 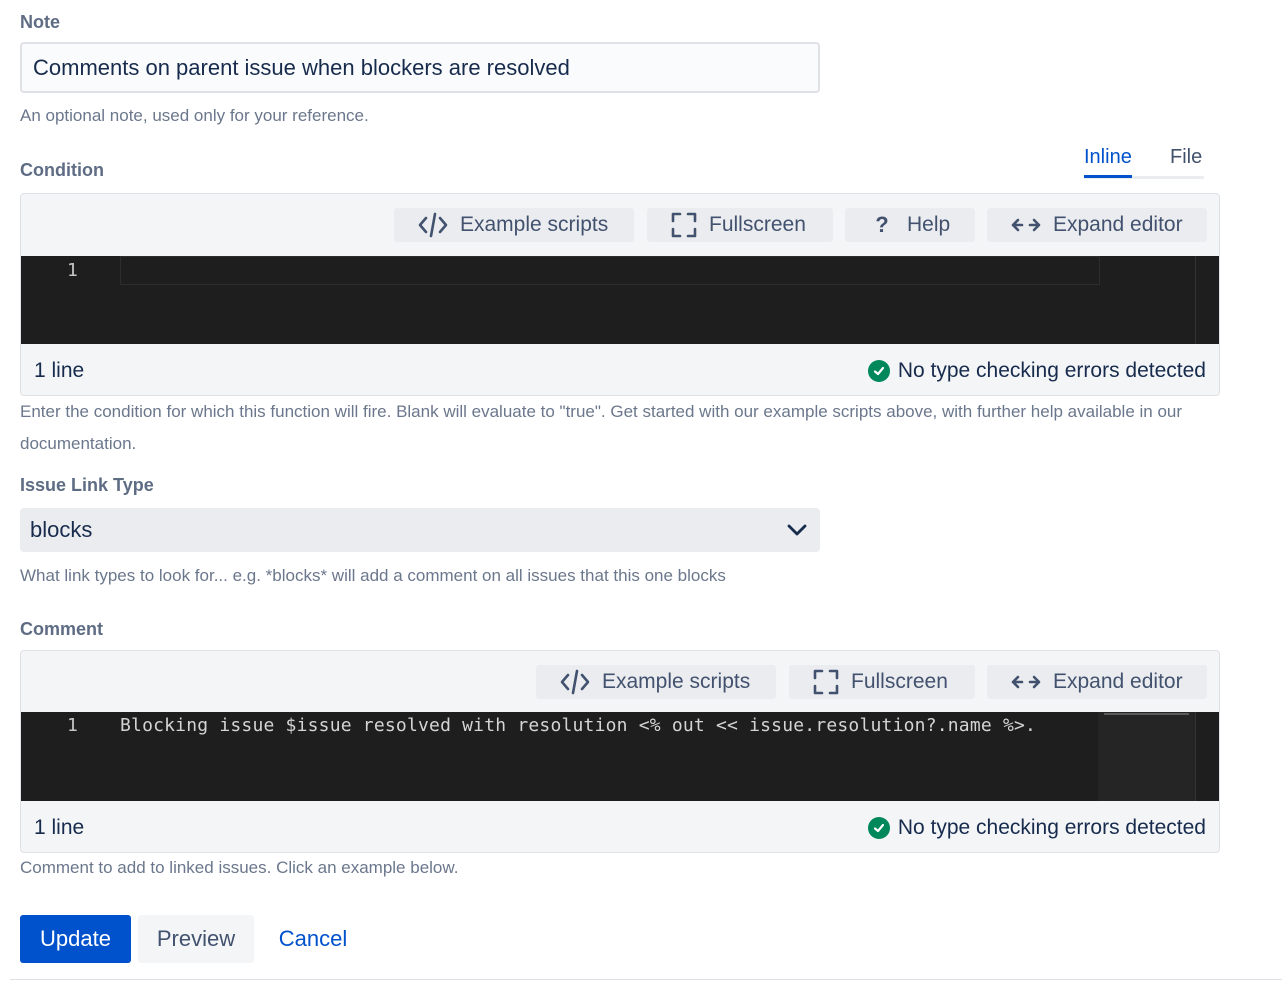 I want to click on note-label: Note, so click(x=40, y=22).